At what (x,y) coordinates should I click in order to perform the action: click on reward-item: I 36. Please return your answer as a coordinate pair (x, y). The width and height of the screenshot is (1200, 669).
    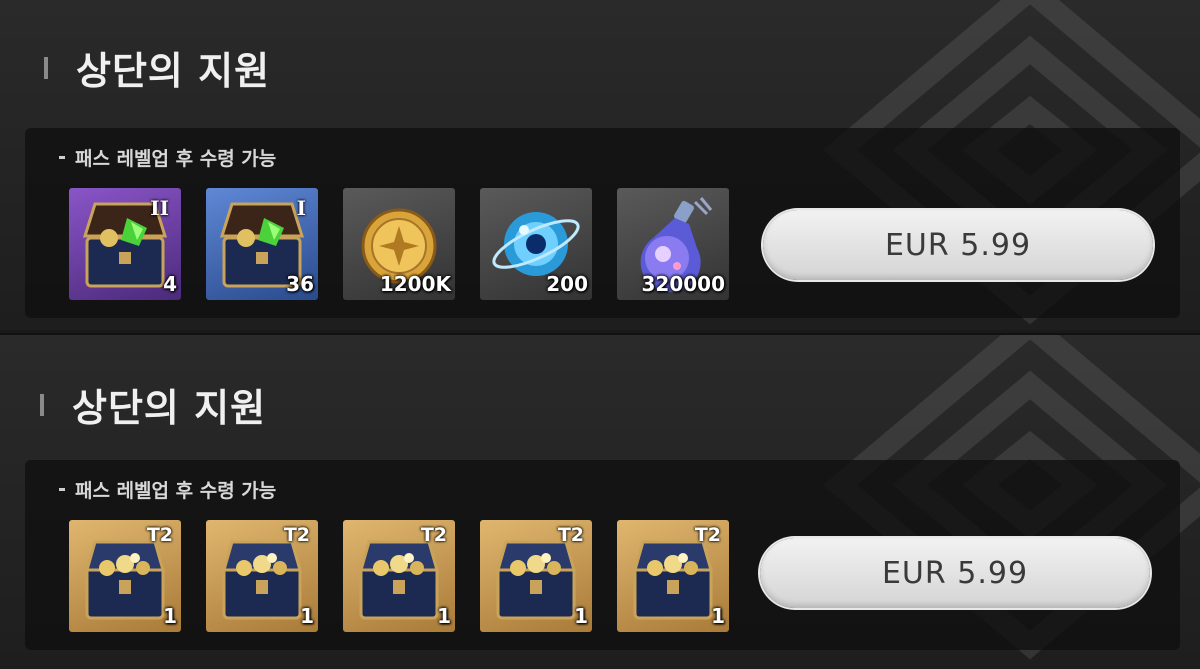
    Looking at the image, I should click on (262, 244).